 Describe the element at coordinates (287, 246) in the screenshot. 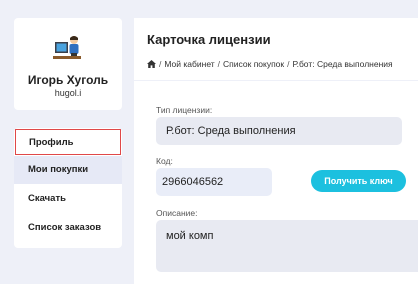

I see `description-field: мой комп` at that location.